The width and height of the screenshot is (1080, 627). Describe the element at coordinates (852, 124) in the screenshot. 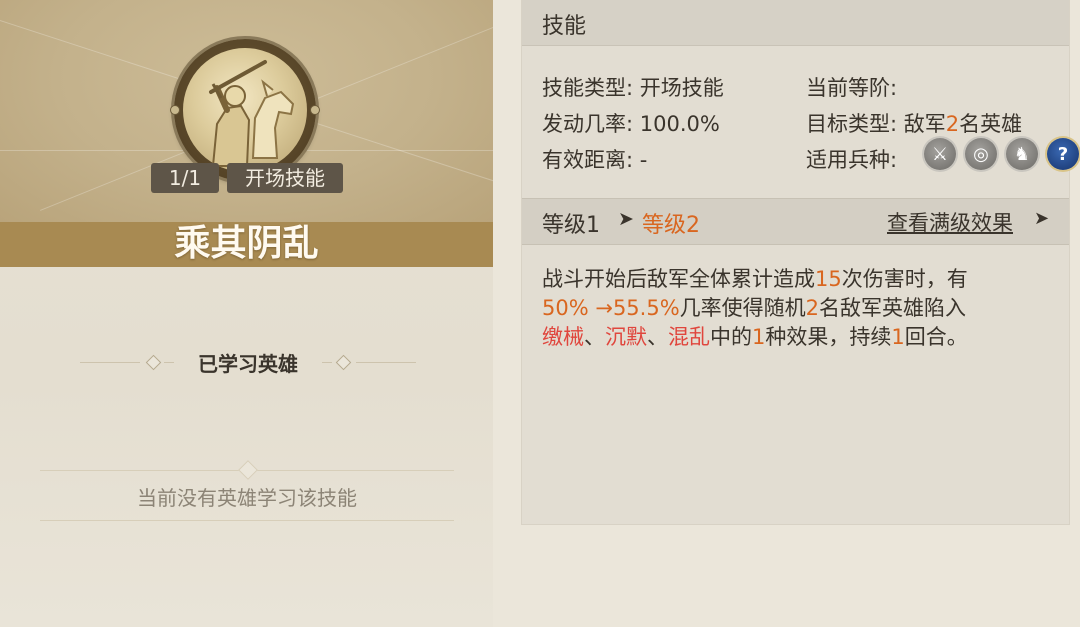

I see `target-type-label: 目标类型:` at that location.